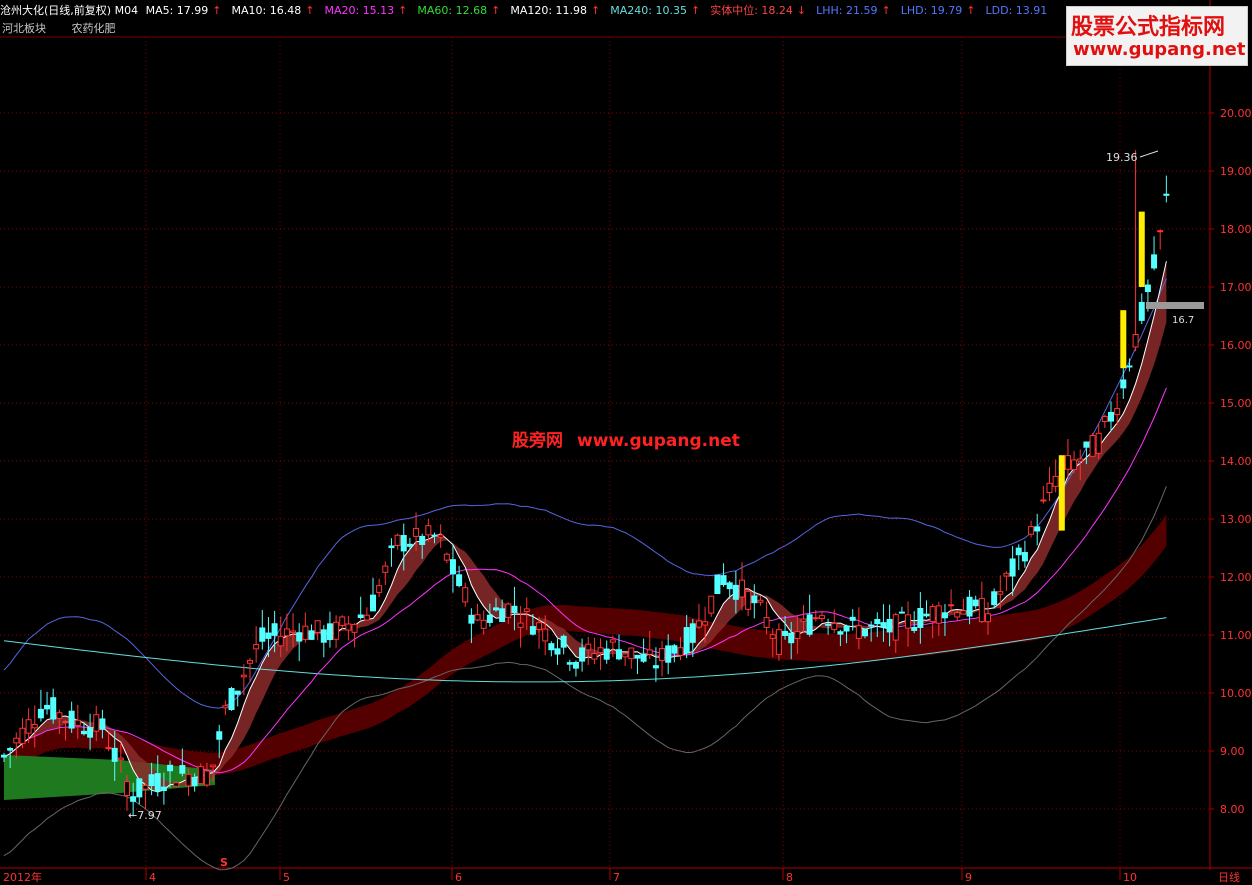 The image size is (1252, 885). Describe the element at coordinates (1159, 49) in the screenshot. I see `watermark-url: www.gupang.net` at that location.